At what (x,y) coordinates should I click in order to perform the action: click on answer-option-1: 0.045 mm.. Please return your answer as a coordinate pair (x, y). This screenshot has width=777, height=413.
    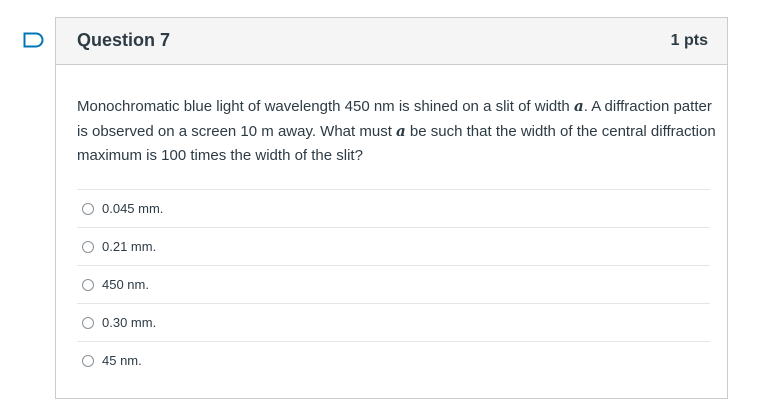
    Looking at the image, I should click on (393, 208).